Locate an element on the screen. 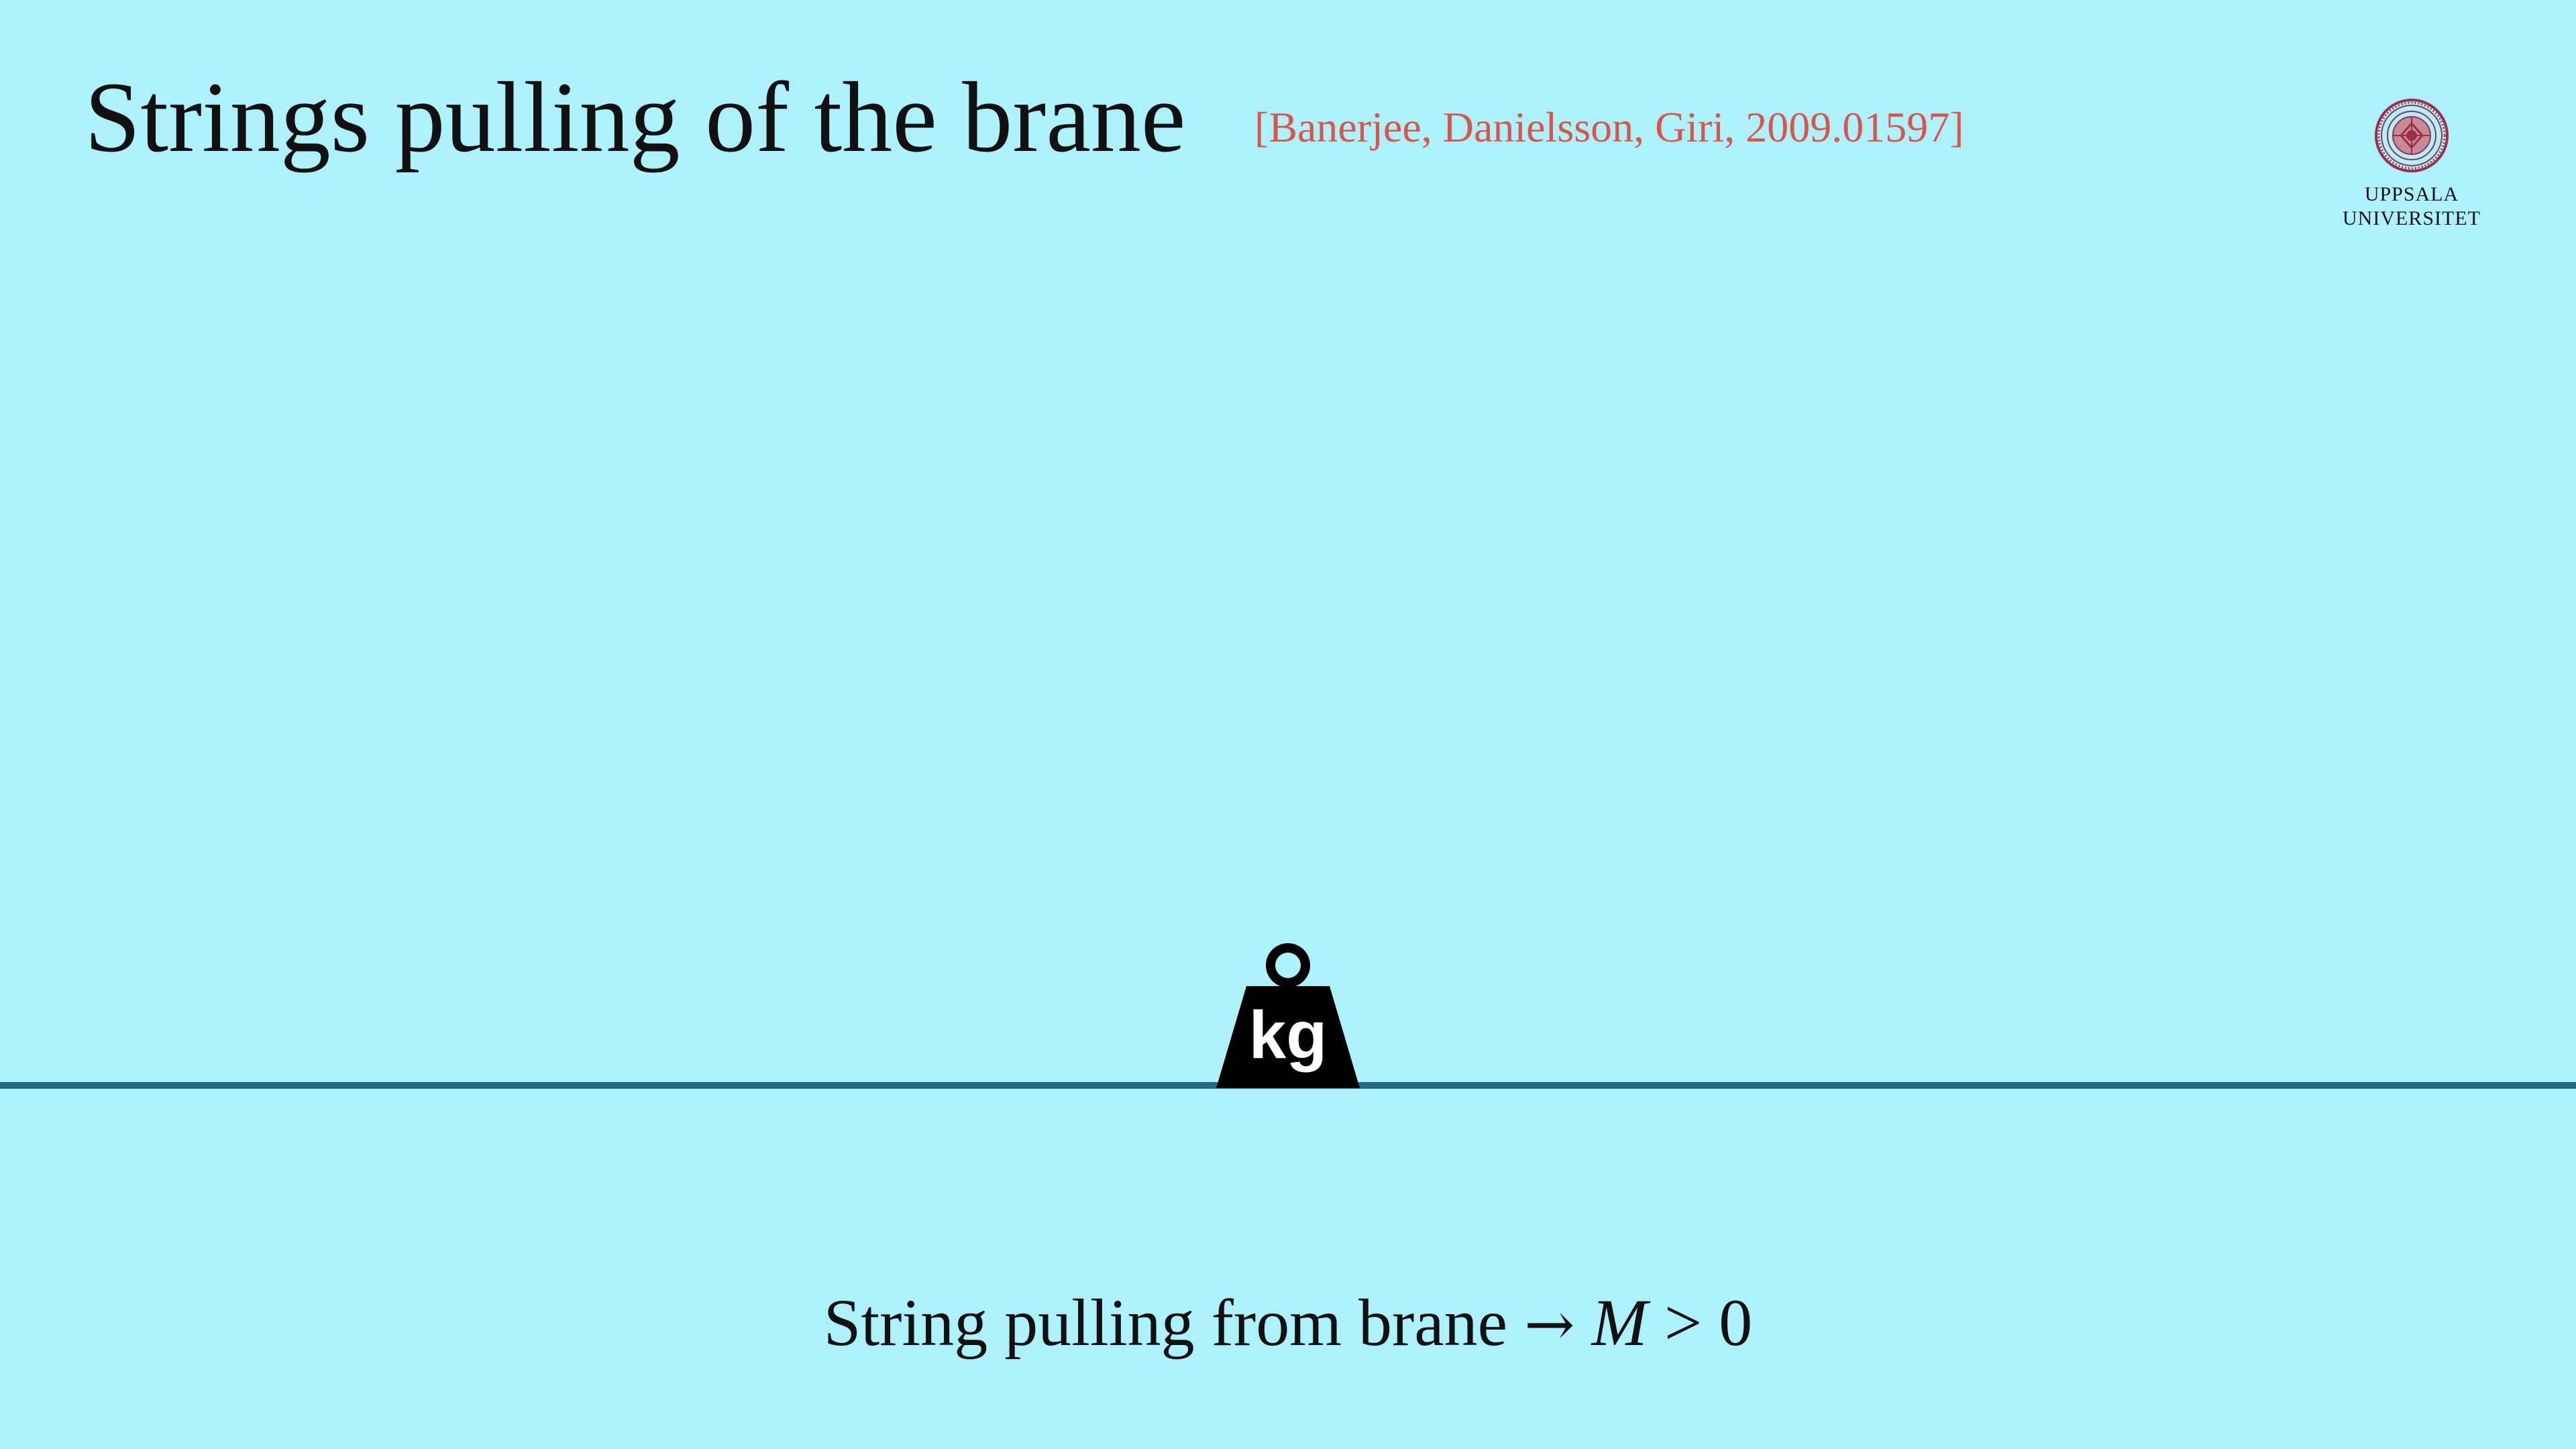 This screenshot has width=2576, height=1449. arrow-icon: → is located at coordinates (1549, 1324).